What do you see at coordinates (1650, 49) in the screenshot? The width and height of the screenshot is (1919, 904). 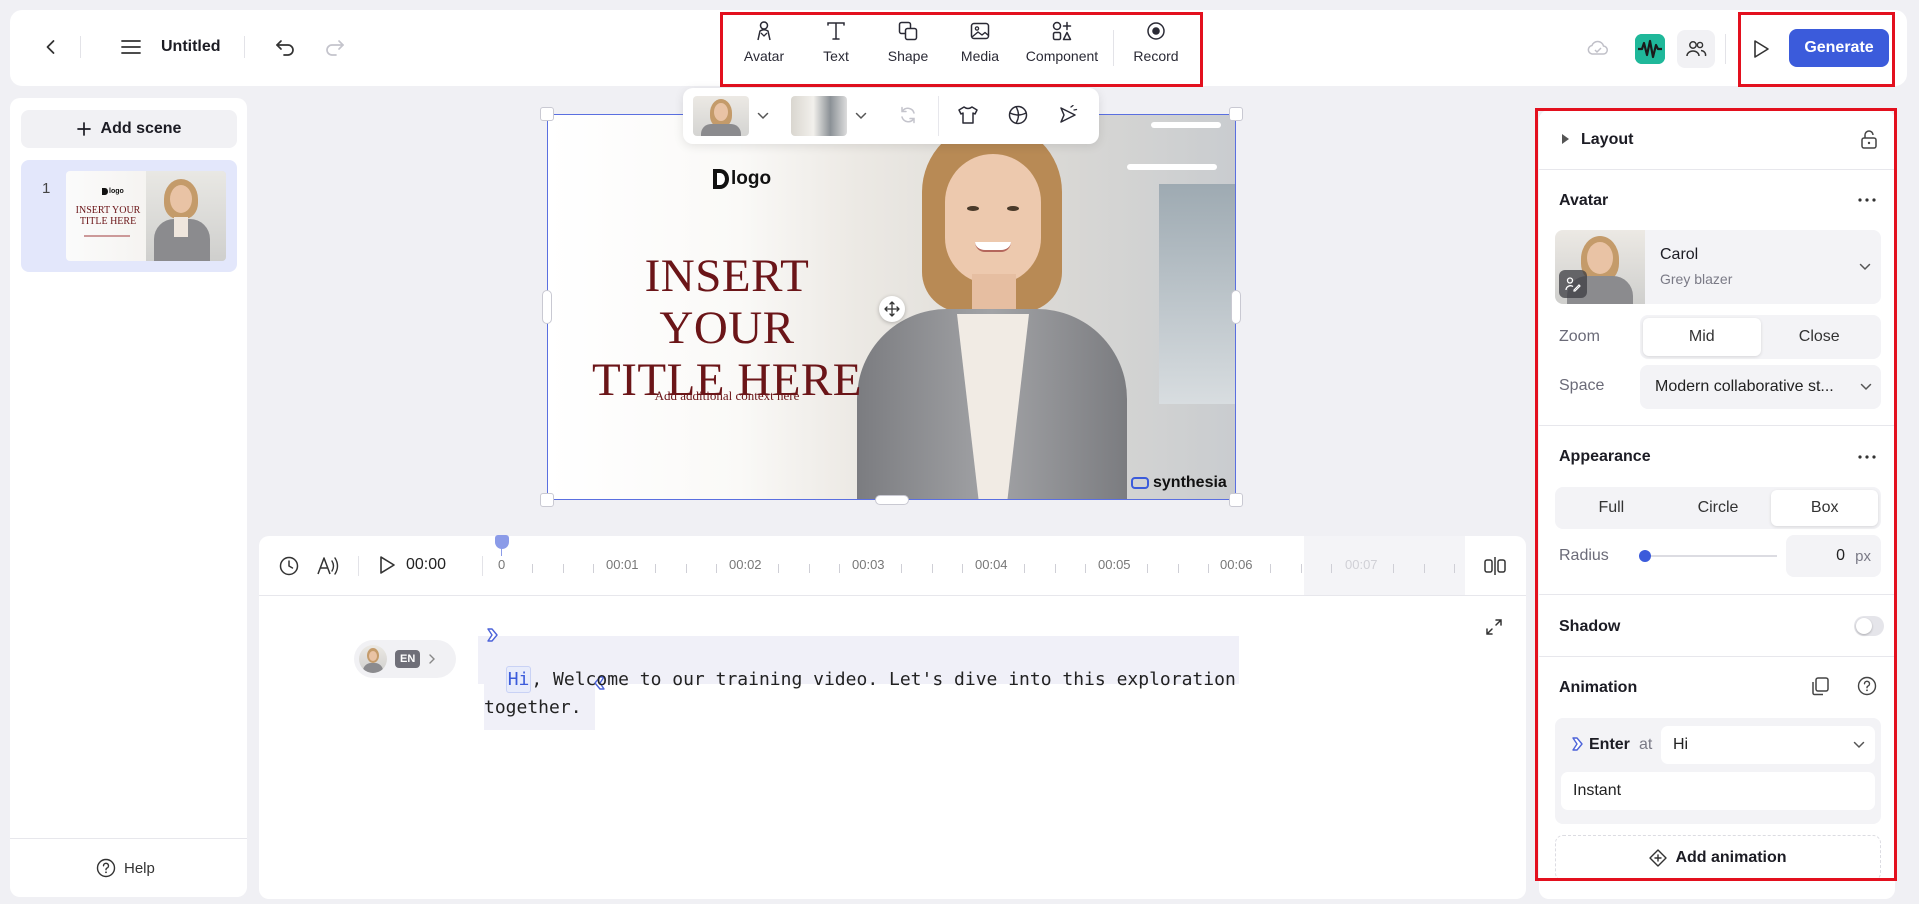 I see `workspace-avatar` at bounding box center [1650, 49].